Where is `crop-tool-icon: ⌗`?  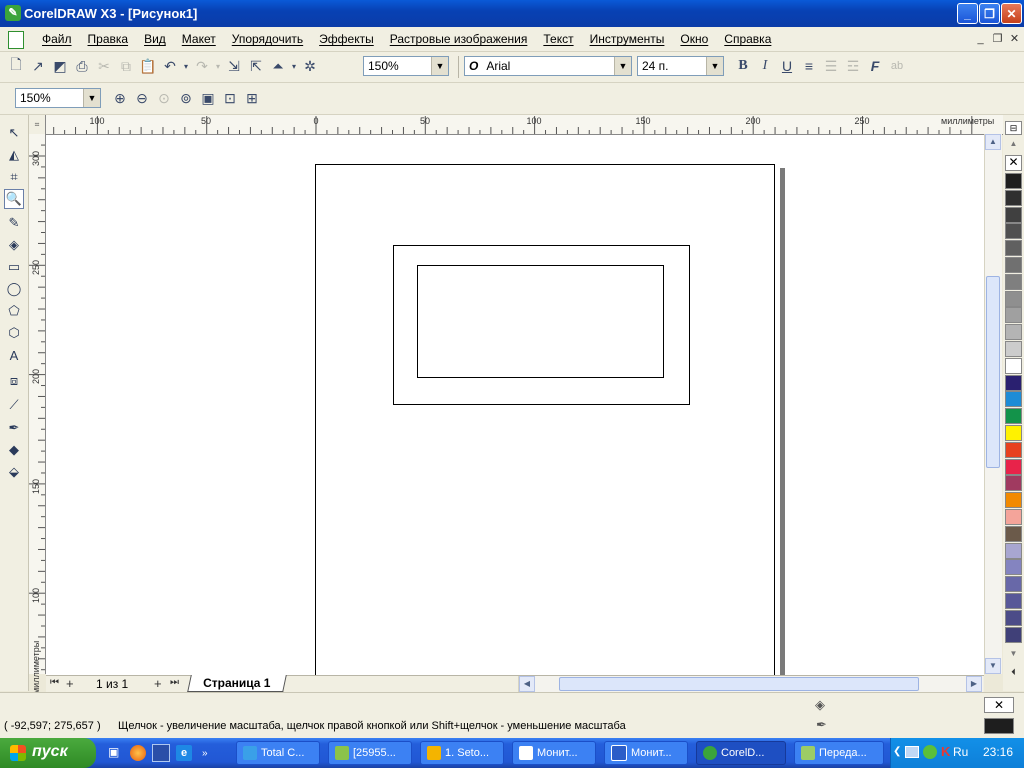
crop-tool-icon: ⌗ is located at coordinates (14, 177).